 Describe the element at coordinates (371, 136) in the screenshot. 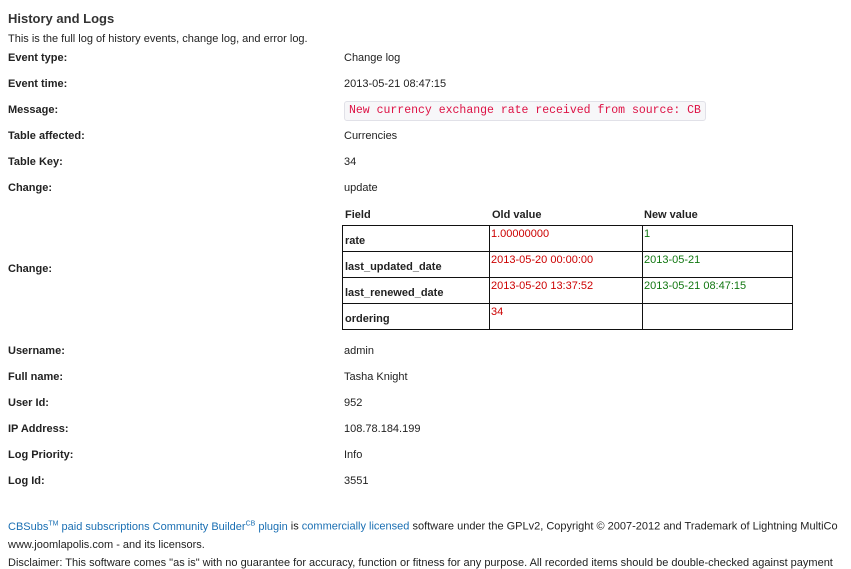

I see `table-affected-value: Currencies` at that location.